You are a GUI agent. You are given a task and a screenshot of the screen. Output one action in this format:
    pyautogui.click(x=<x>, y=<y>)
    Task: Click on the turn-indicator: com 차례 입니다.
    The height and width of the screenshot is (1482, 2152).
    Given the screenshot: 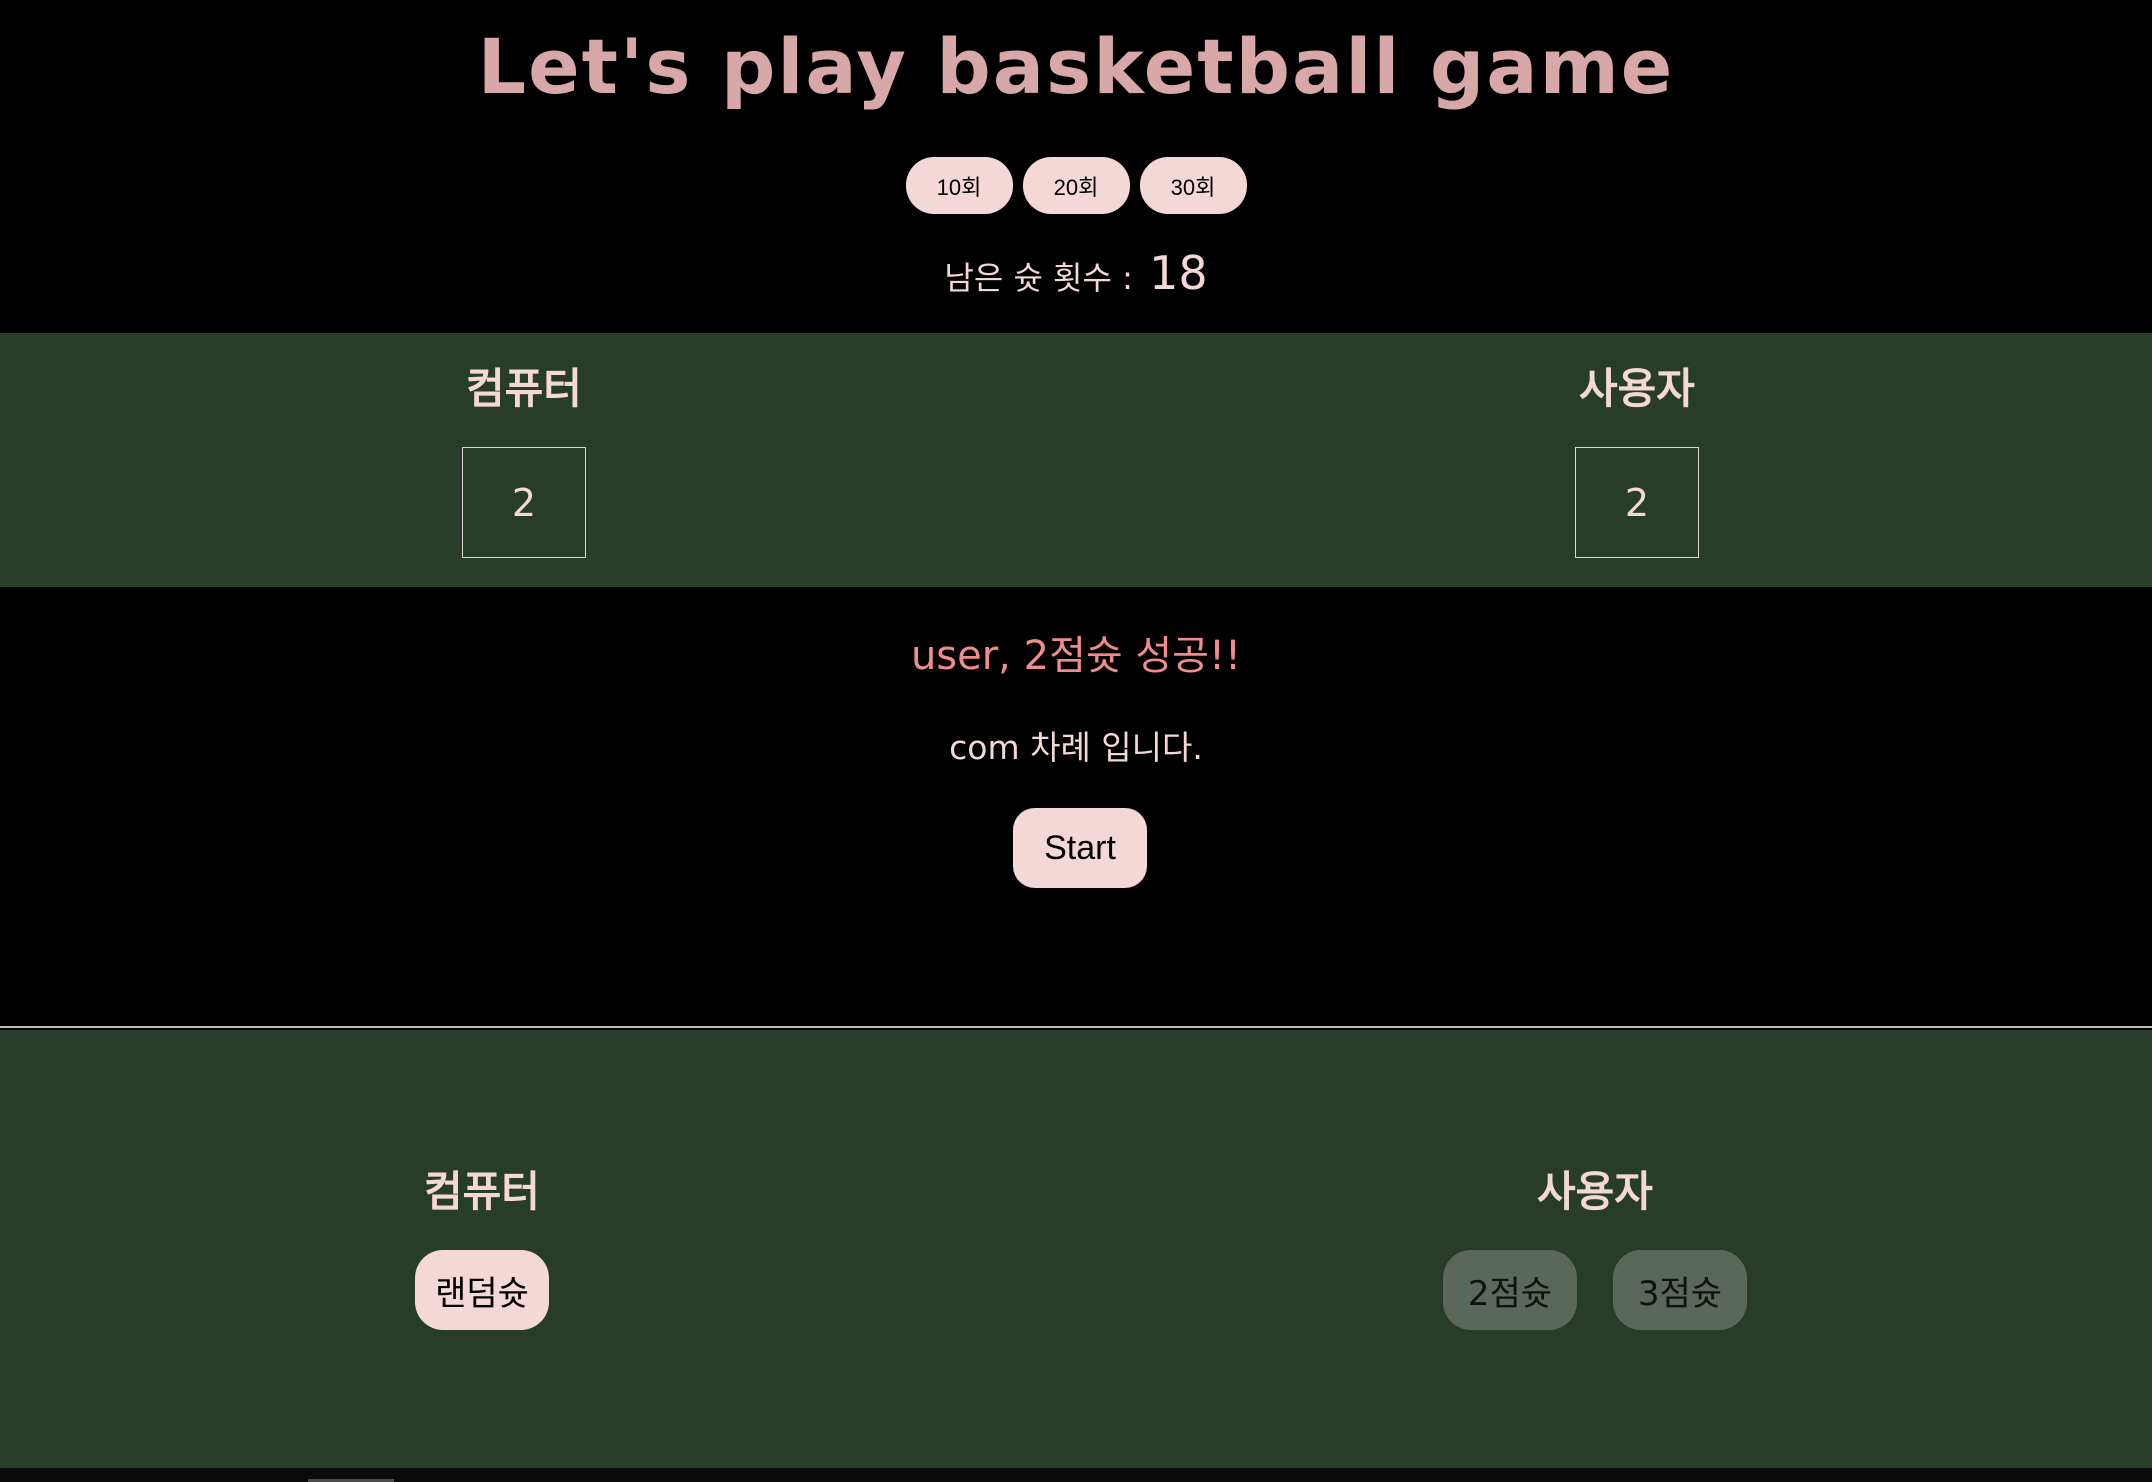 What is the action you would take?
    pyautogui.click(x=1076, y=747)
    